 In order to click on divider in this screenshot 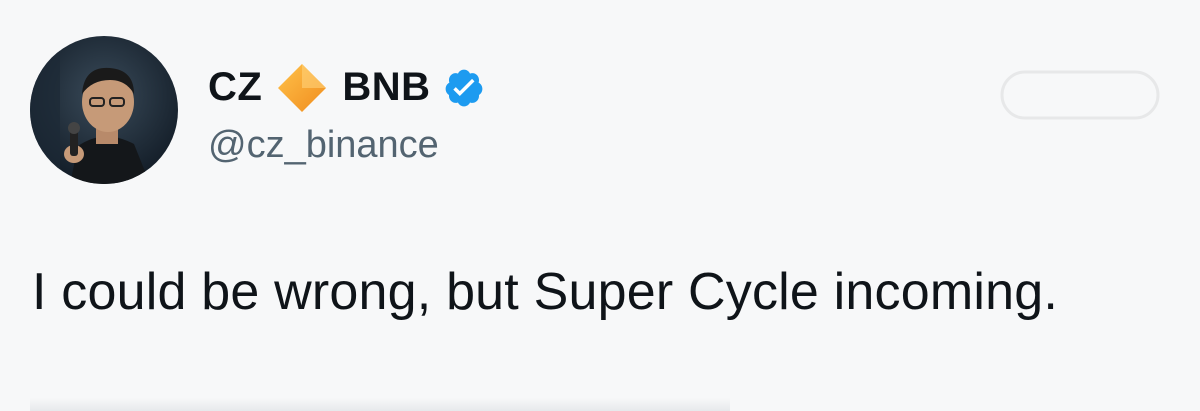, I will do `click(380, 404)`.